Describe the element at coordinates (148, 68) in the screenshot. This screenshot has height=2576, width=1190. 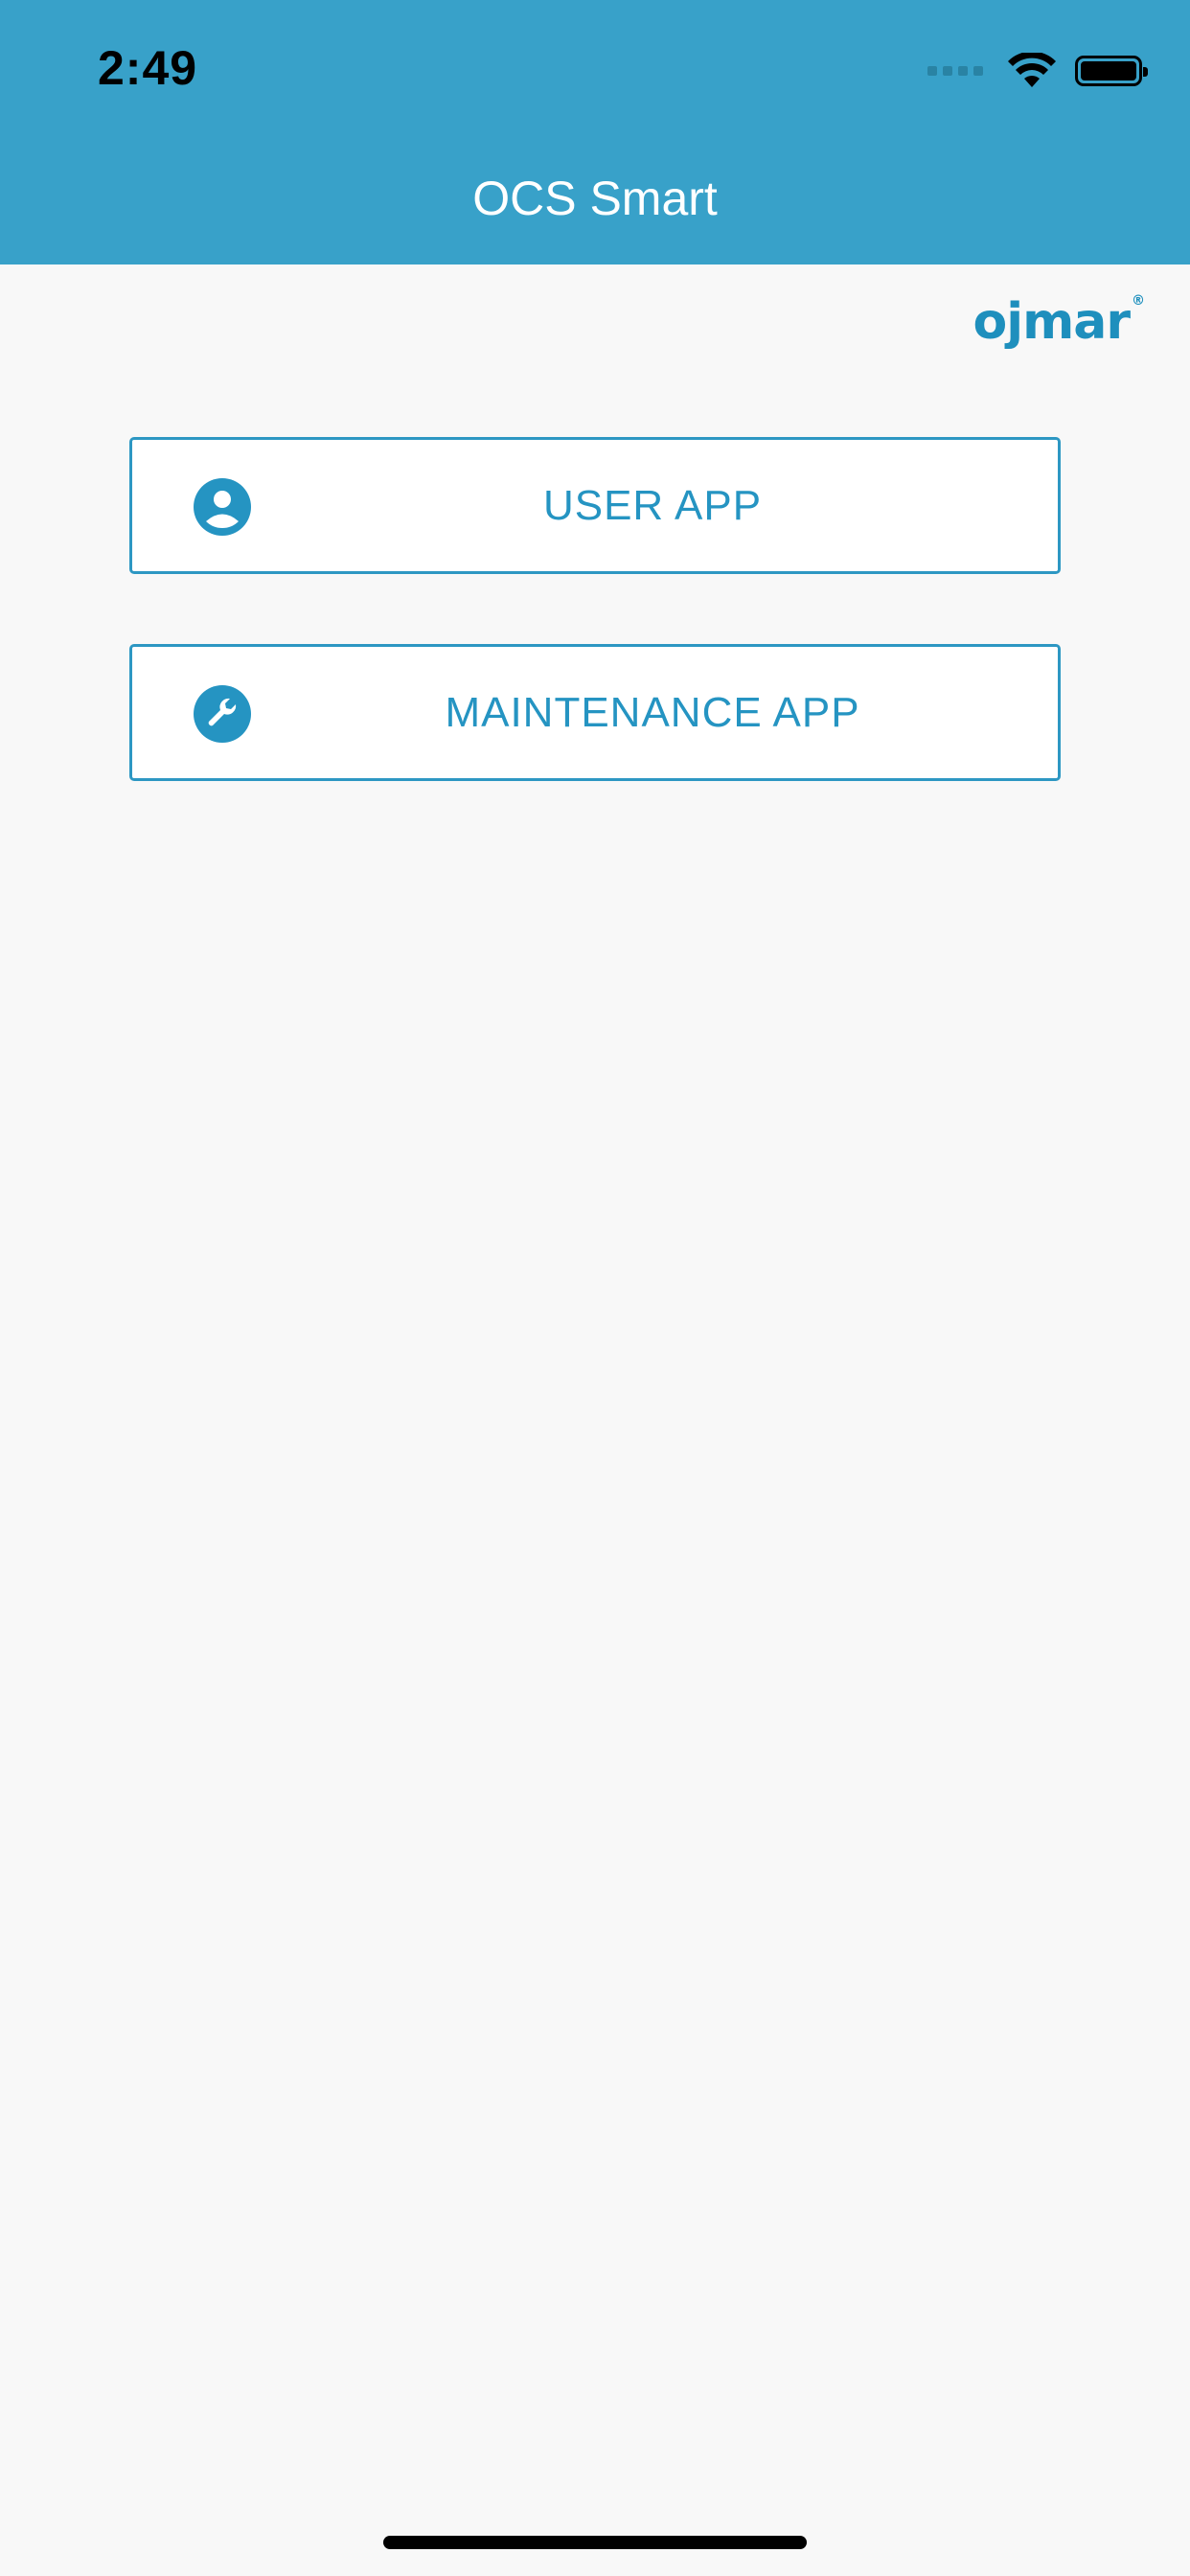
I see `status-time: 2:49` at that location.